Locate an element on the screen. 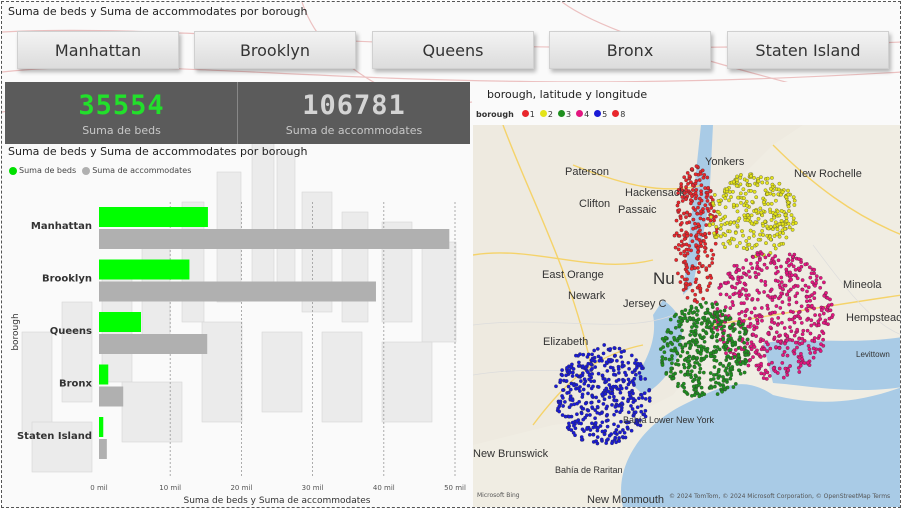 The width and height of the screenshot is (903, 510). bar-chart-legend: Suma de beds Suma de accommodates is located at coordinates (100, 170).